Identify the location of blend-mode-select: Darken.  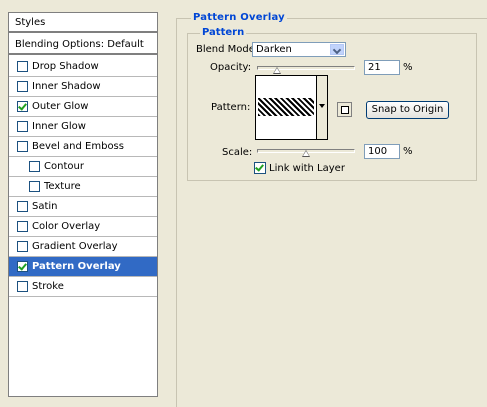
(299, 49).